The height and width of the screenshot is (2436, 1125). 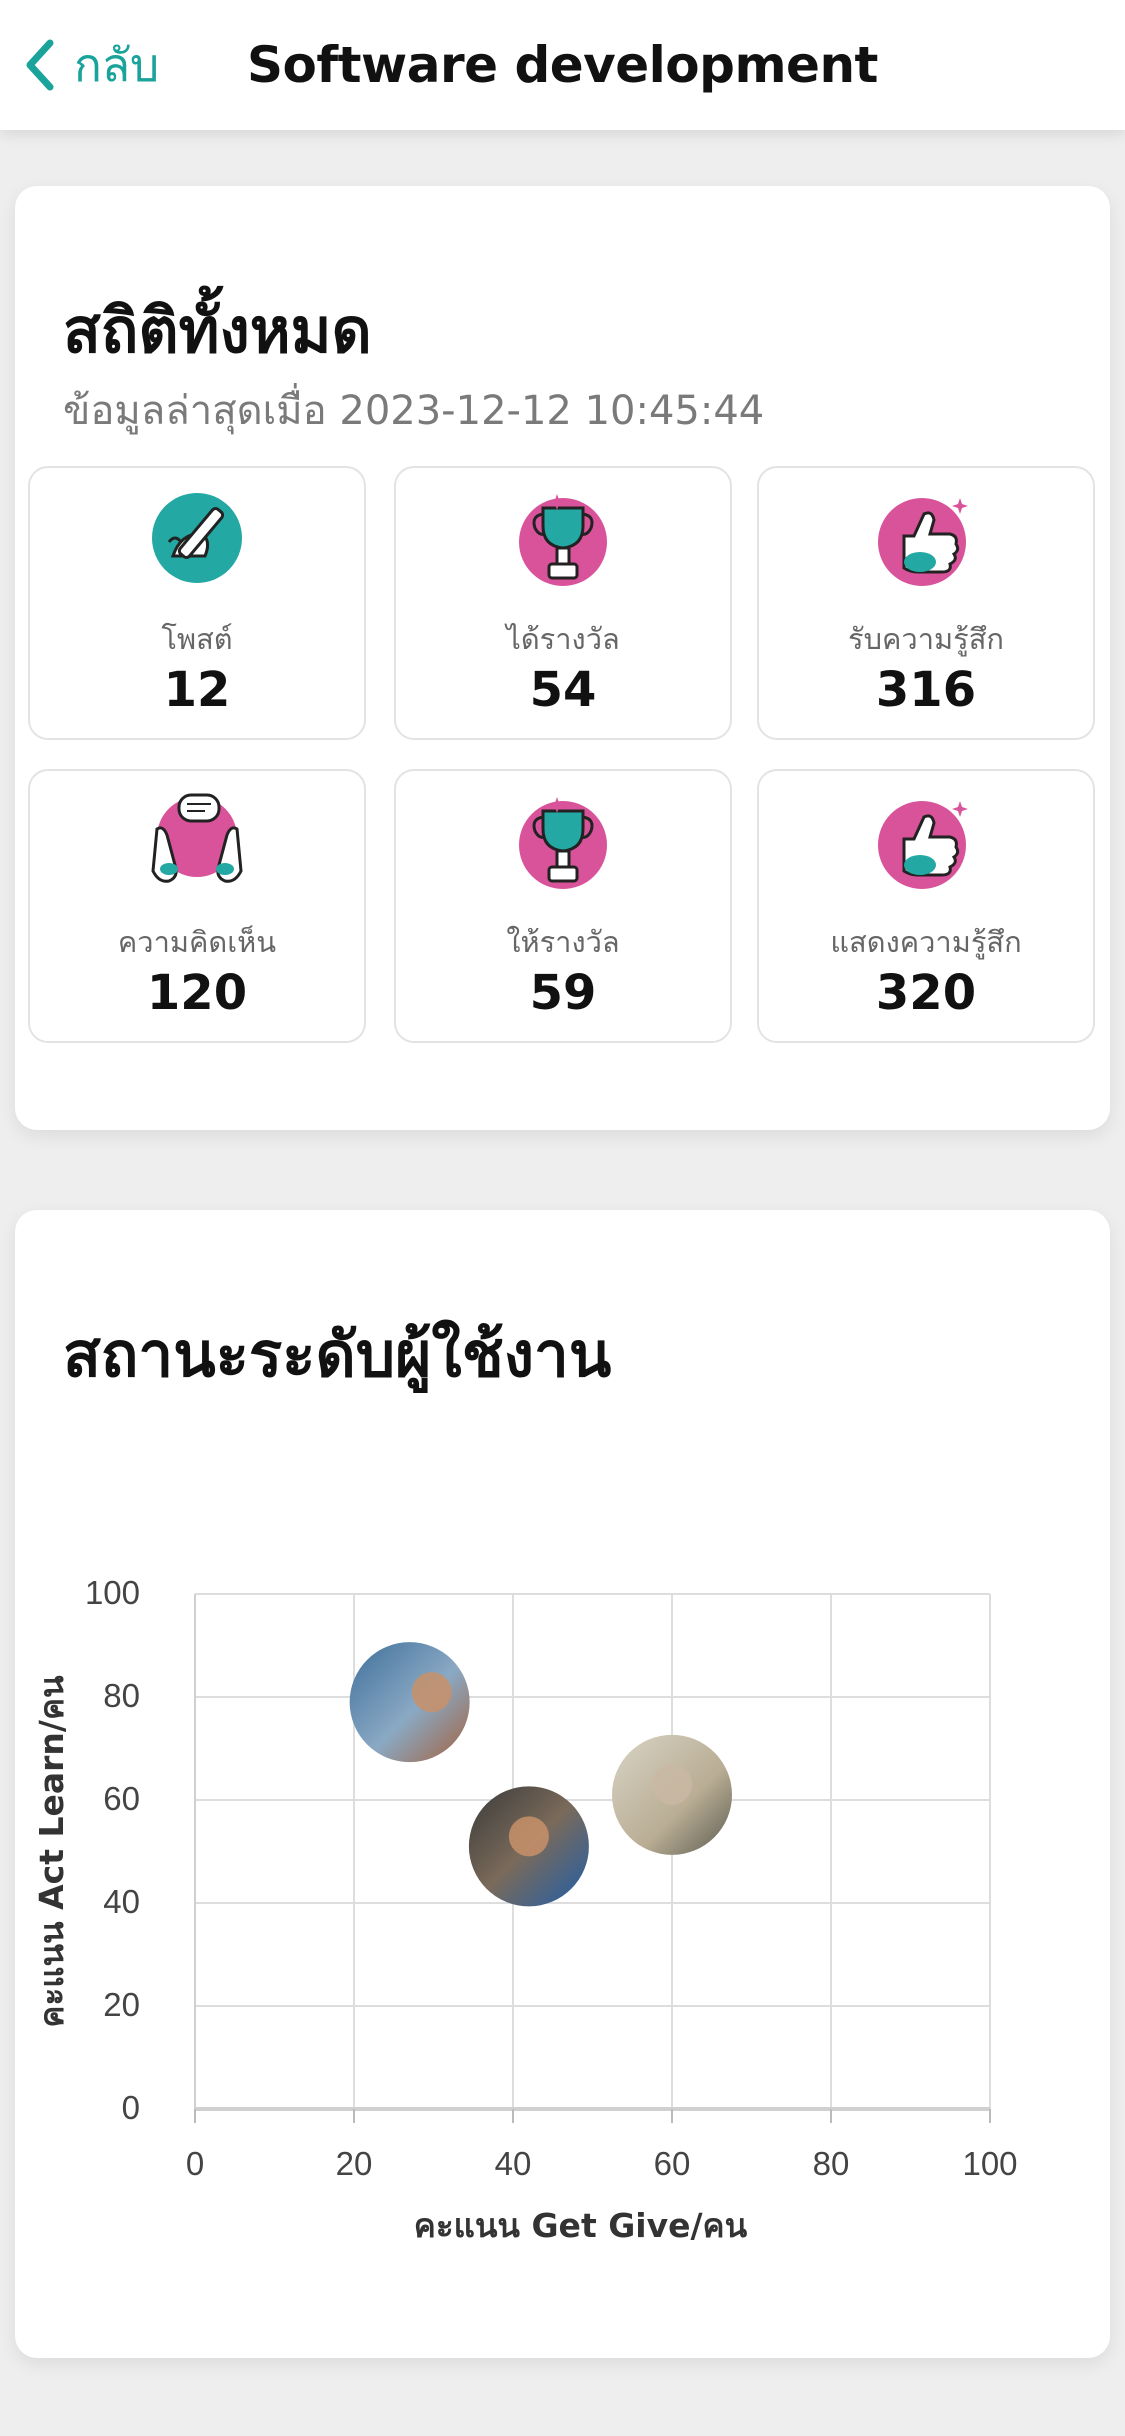 What do you see at coordinates (672, 2163) in the screenshot?
I see `x-tick-label: 60` at bounding box center [672, 2163].